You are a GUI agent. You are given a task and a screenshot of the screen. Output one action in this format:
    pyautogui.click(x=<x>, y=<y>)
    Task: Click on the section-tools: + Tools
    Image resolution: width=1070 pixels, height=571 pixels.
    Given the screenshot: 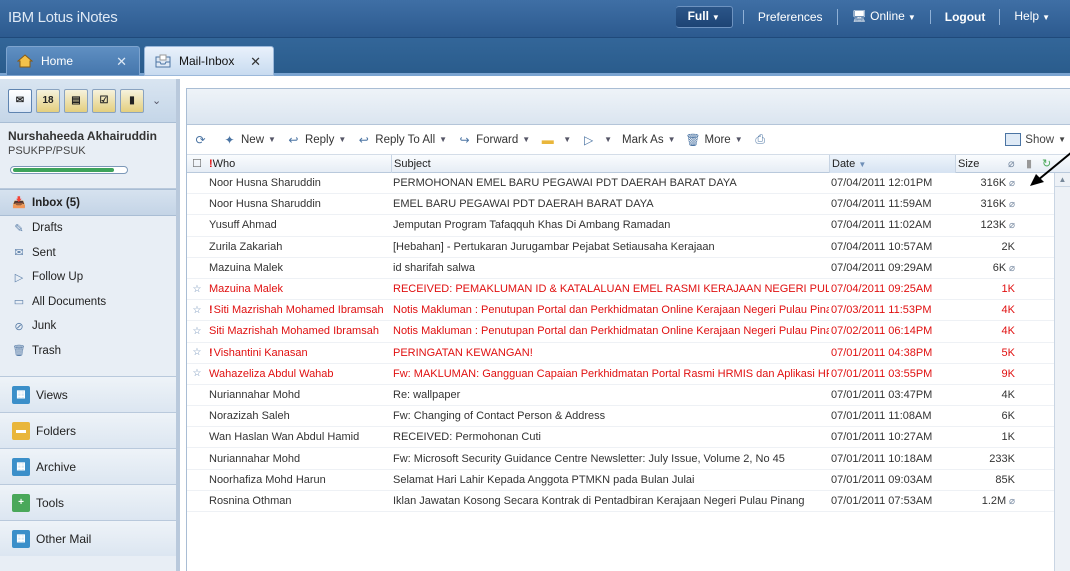 What is the action you would take?
    pyautogui.click(x=88, y=502)
    